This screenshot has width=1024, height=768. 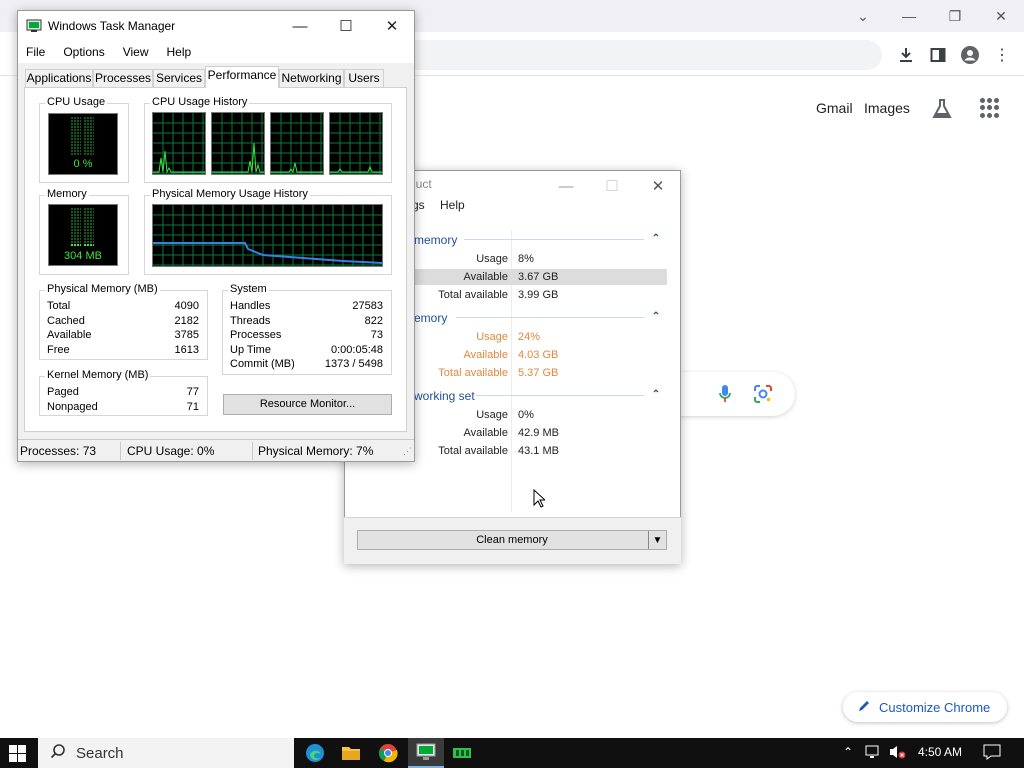 I want to click on chrome-menu-icon: ⋮, so click(x=1002, y=55).